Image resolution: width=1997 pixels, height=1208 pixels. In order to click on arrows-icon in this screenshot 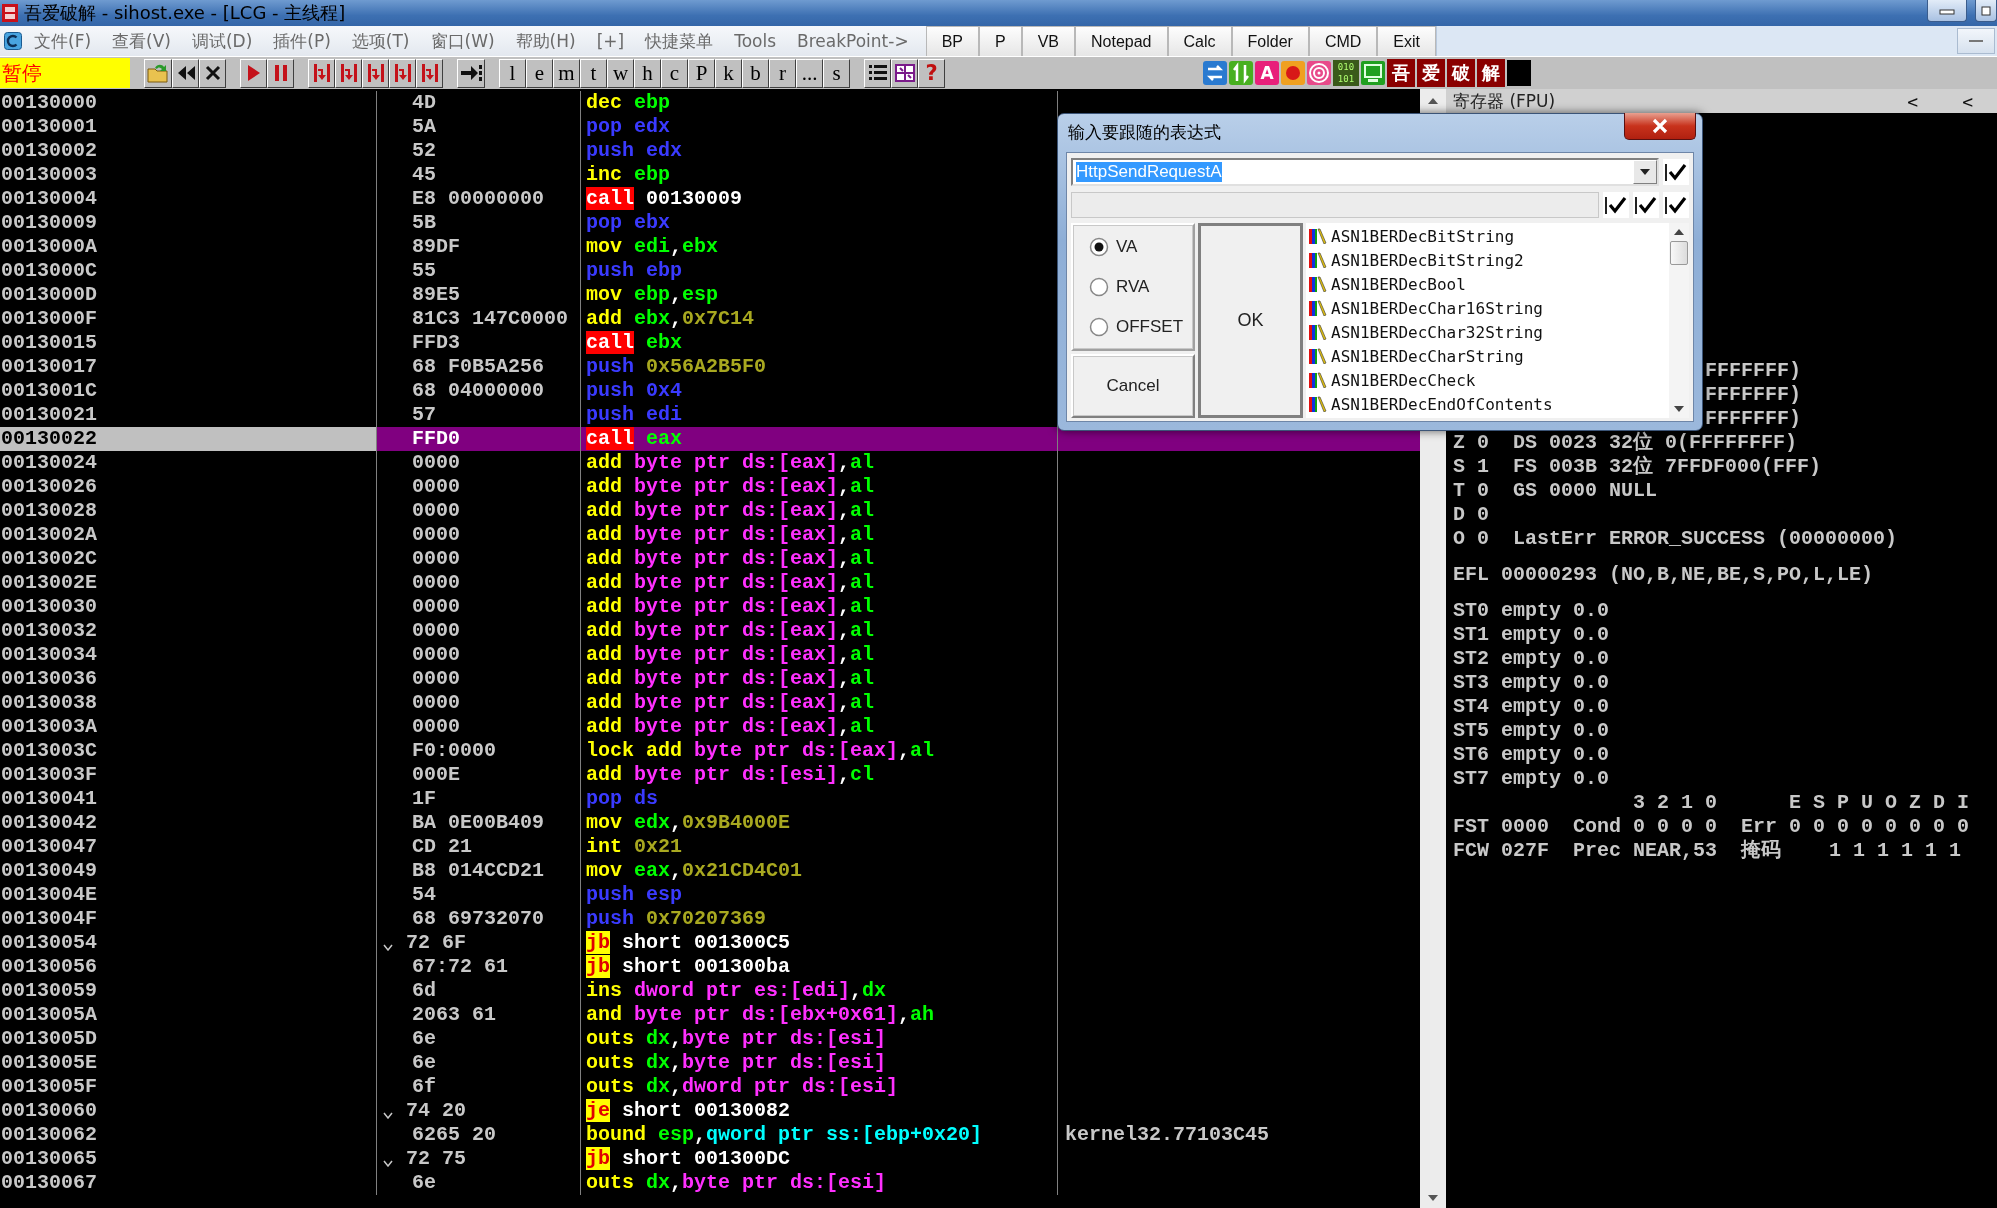, I will do `click(1241, 73)`.